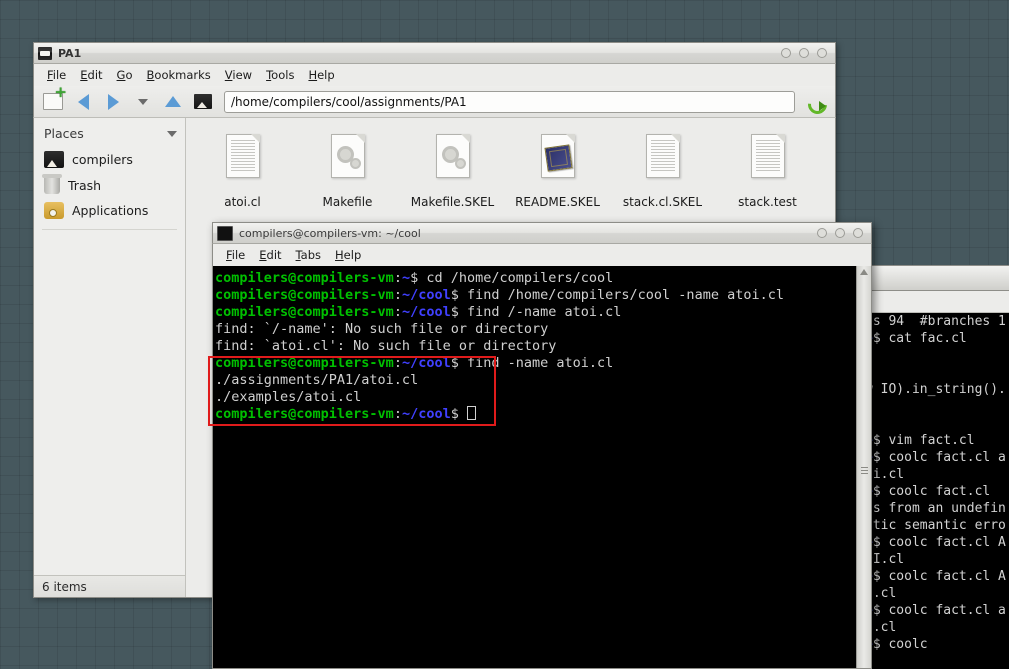 The image size is (1009, 669). I want to click on file-manager-toolbar: /home/compilers/cool/assignments/PA1, so click(434, 101).